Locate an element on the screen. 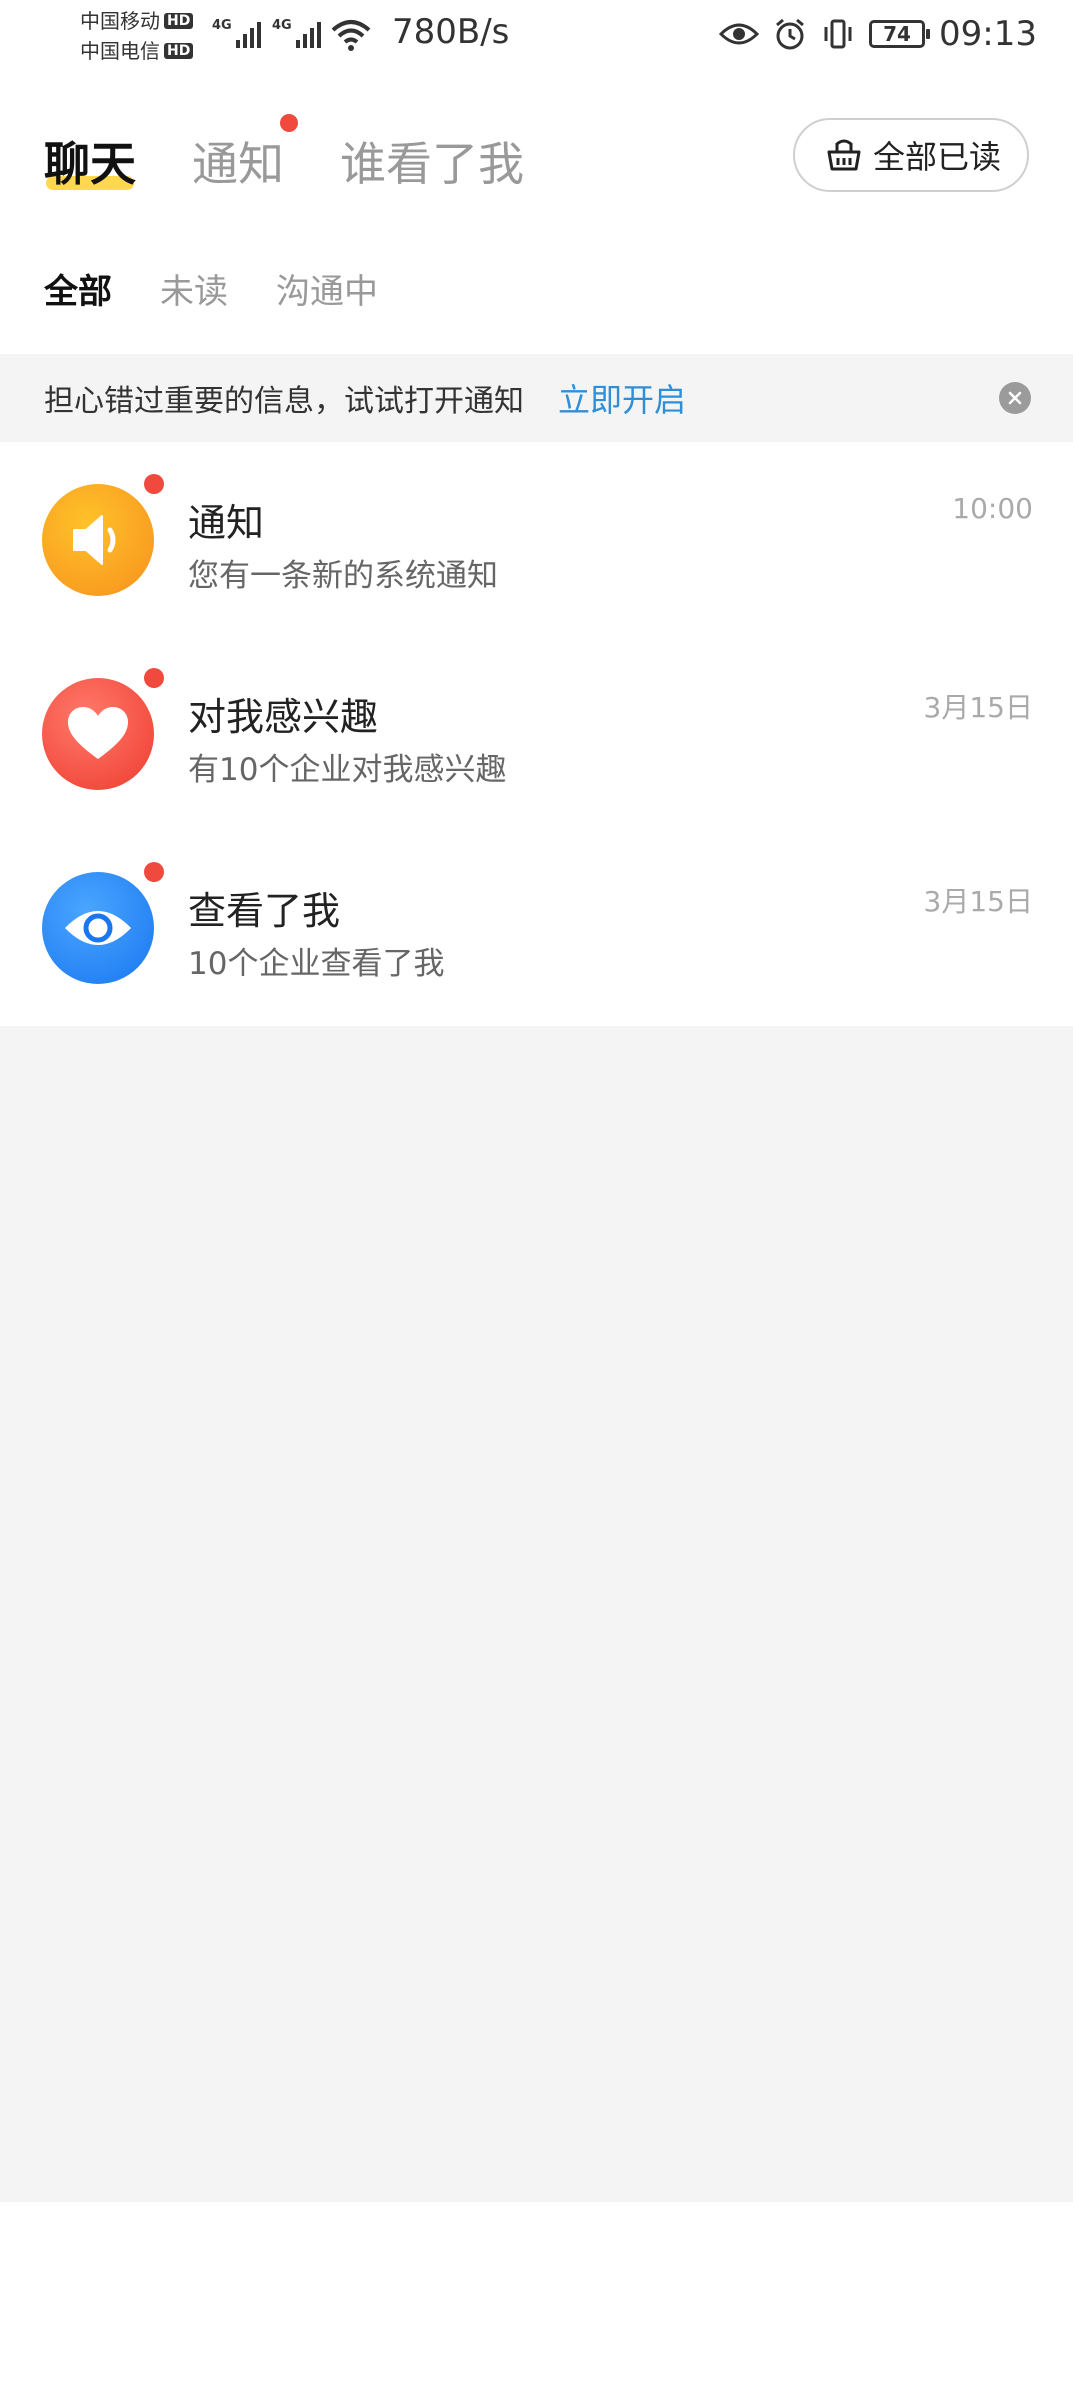  broom-icon is located at coordinates (844, 155).